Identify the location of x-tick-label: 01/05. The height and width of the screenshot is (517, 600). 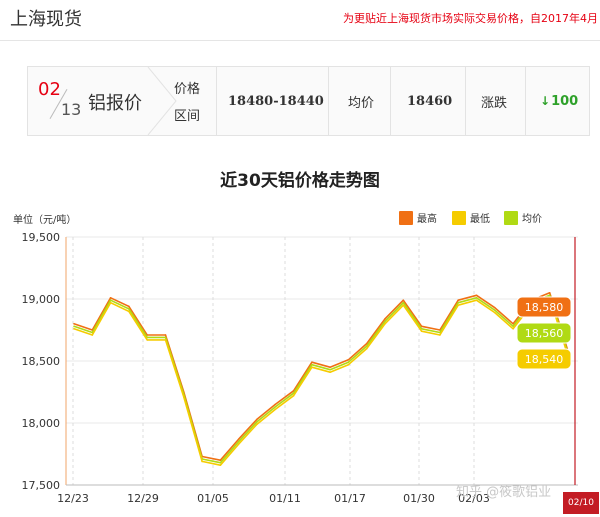
(213, 498).